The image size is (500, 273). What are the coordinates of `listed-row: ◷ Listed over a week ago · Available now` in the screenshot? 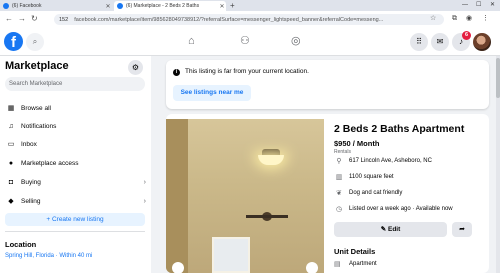 It's located at (393, 209).